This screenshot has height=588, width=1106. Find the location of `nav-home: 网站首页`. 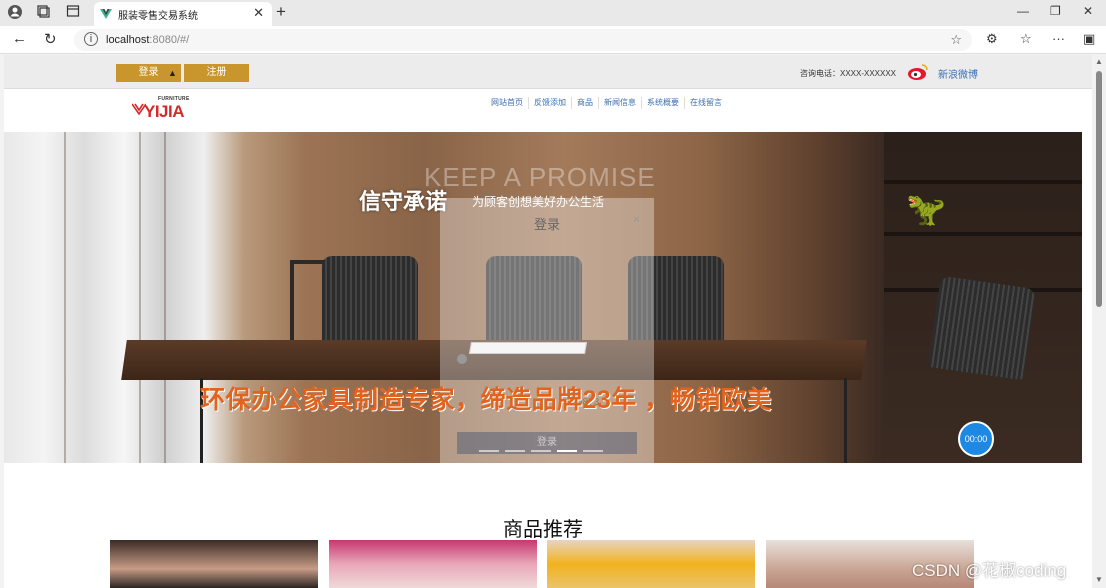

nav-home: 网站首页 is located at coordinates (507, 103).